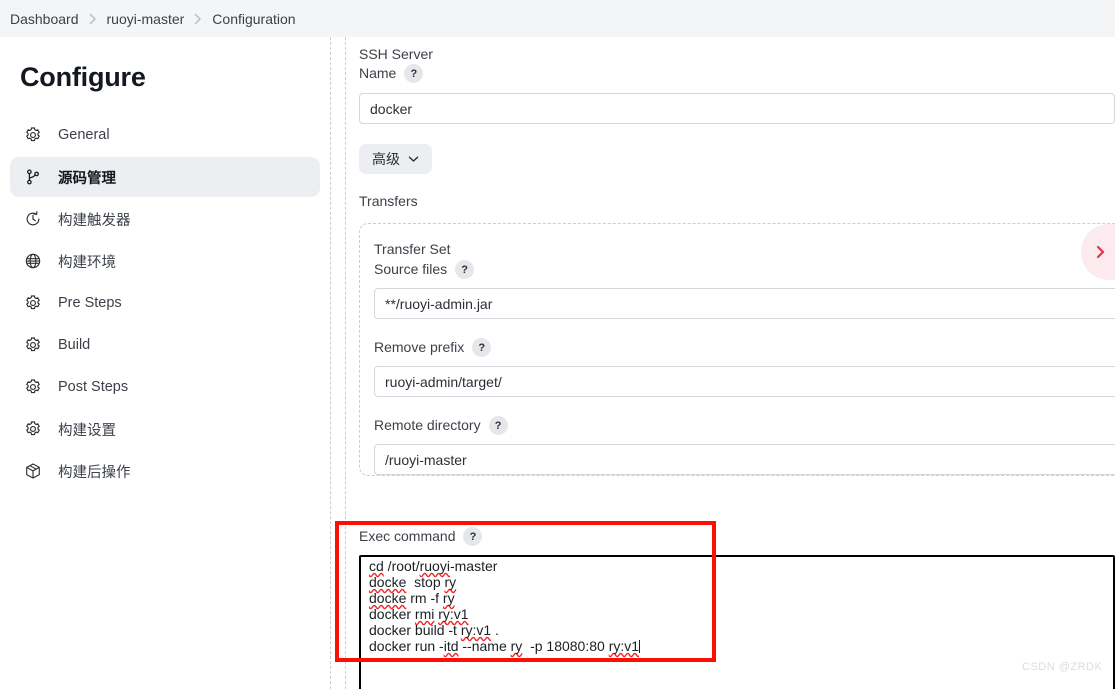 This screenshot has width=1115, height=689. I want to click on source-files-label: Source files, so click(411, 269).